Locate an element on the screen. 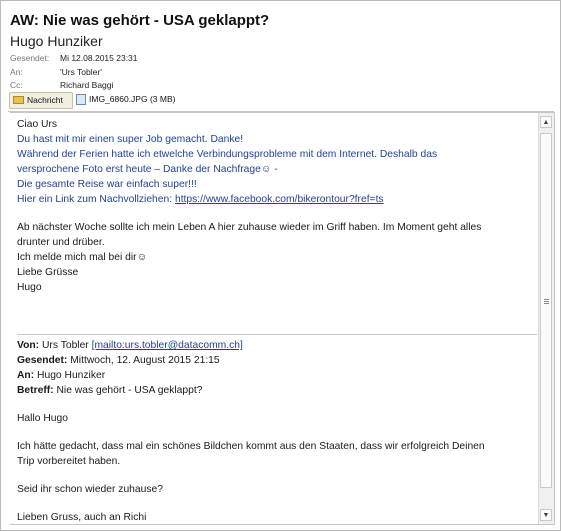 Image resolution: width=561 pixels, height=531 pixels. cc-row: Cc: Richard Baggi is located at coordinates (61, 85).